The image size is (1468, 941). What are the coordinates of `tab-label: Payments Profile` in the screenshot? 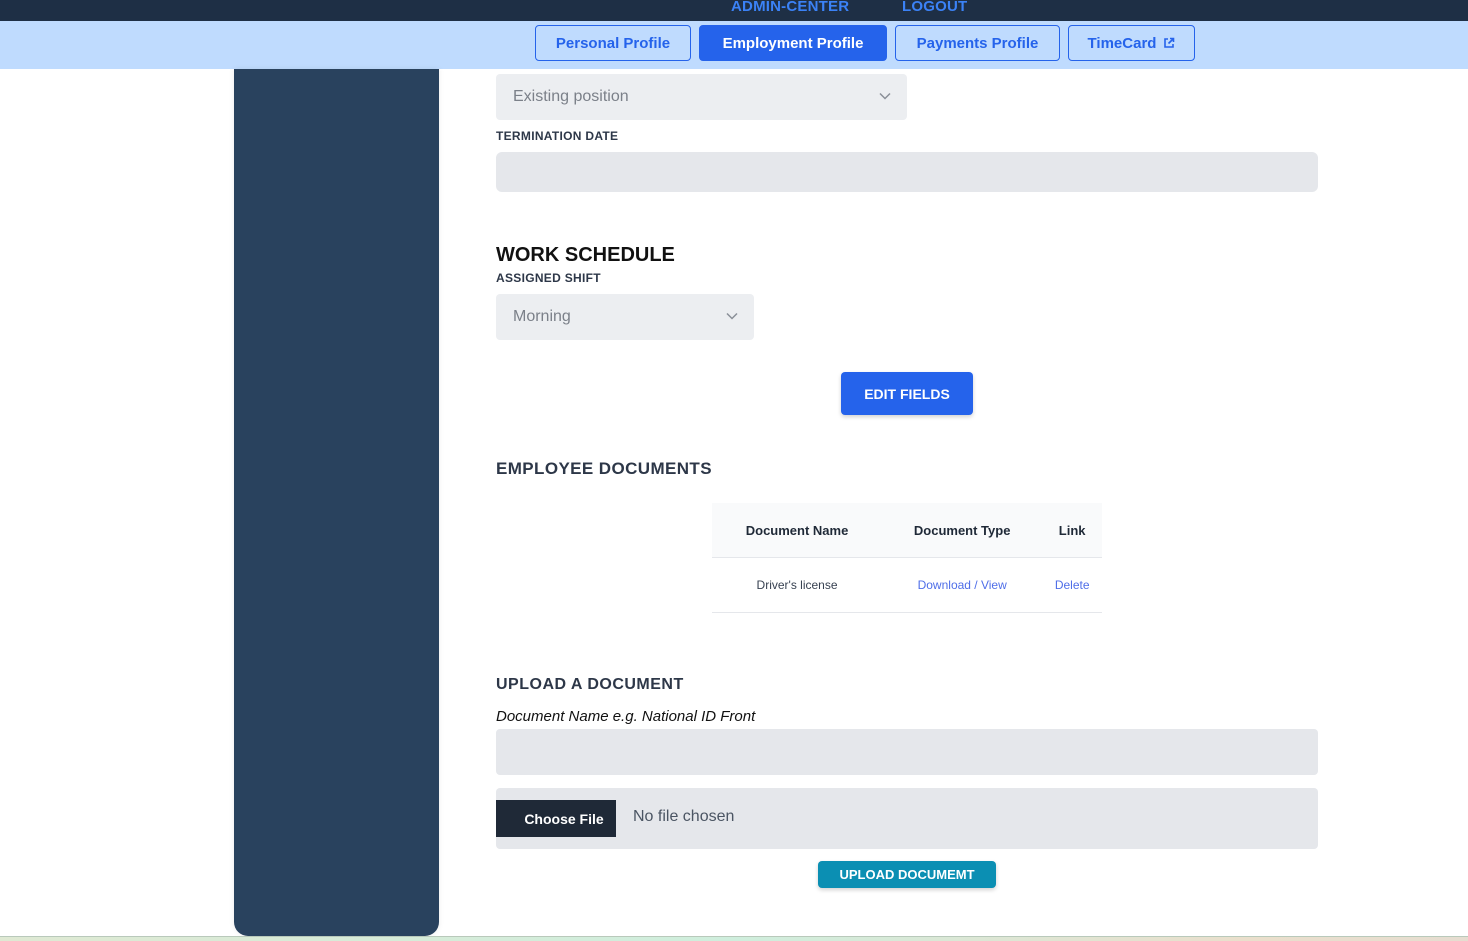 It's located at (977, 43).